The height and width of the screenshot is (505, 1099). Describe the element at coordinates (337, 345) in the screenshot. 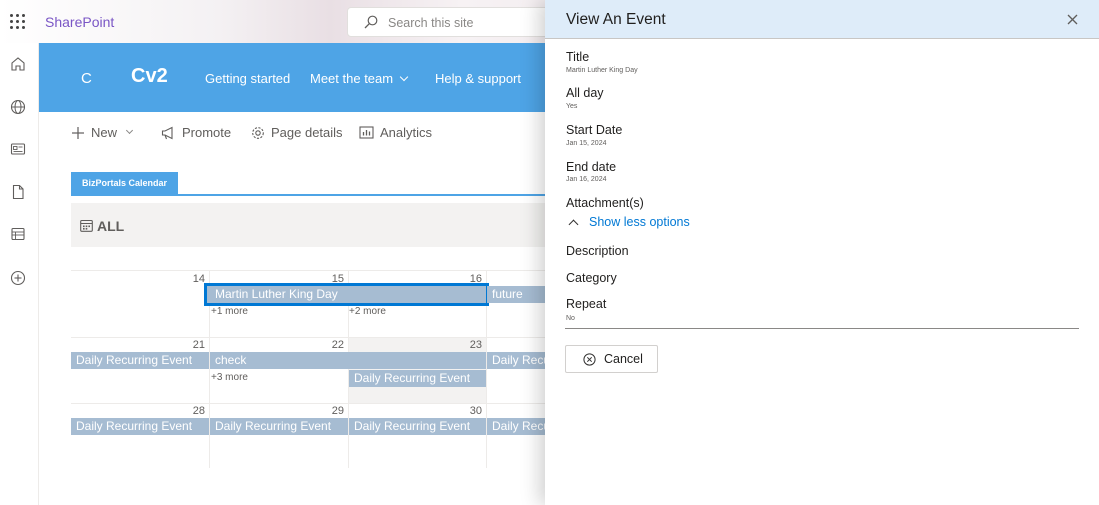

I see `day-number: 22` at that location.